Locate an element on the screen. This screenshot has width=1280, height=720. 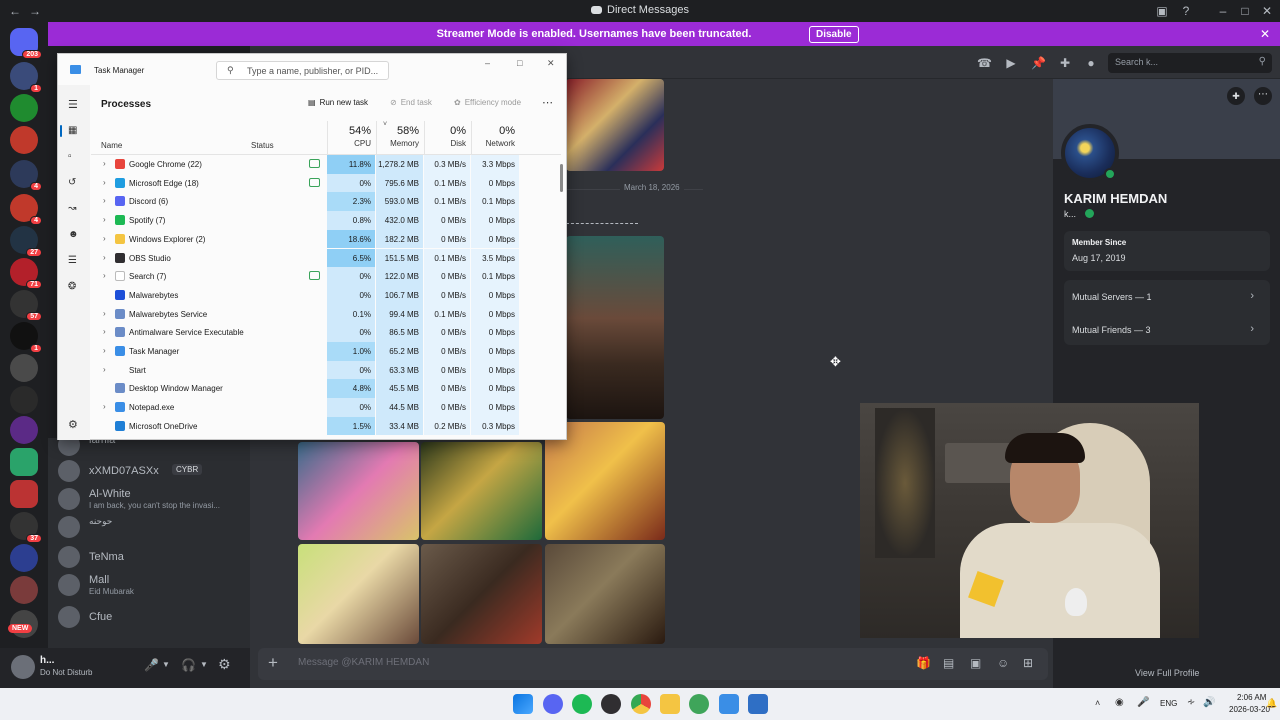
process-row: › Spotify (7) 0.8% 432.0 MB 0 MB/s 0 Mbps is located at coordinates (326, 220).